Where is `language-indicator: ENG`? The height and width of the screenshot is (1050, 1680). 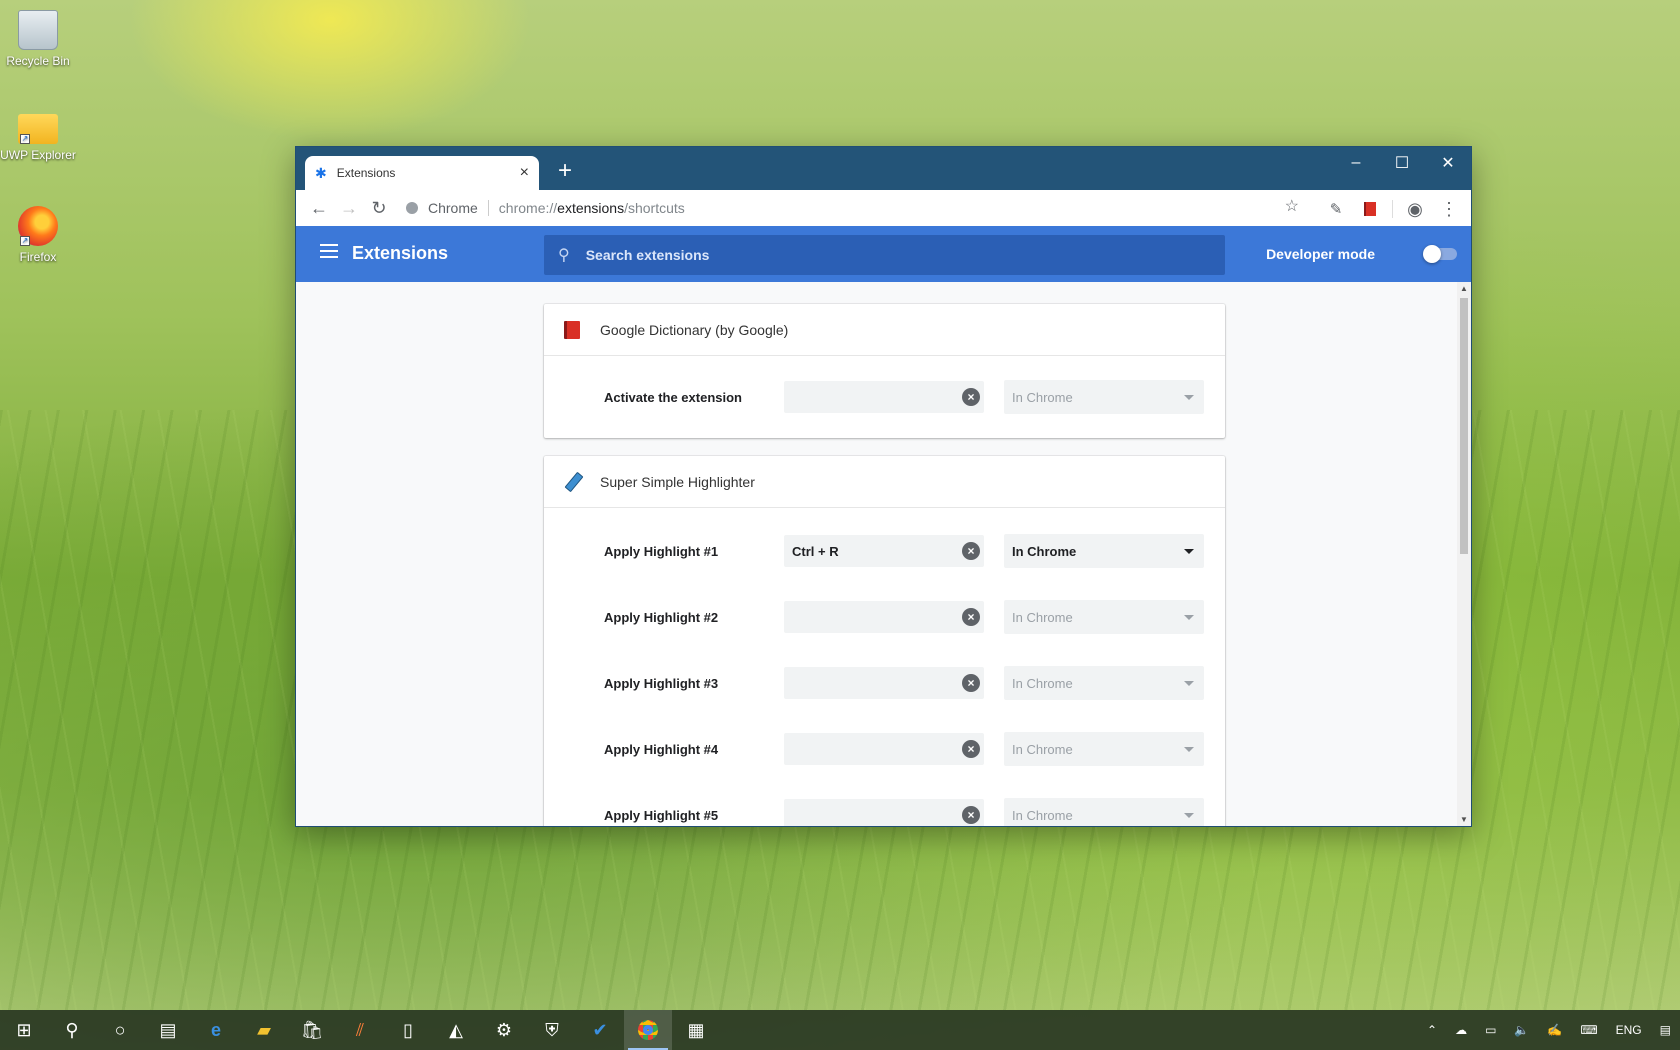
language-indicator: ENG is located at coordinates (1629, 1030).